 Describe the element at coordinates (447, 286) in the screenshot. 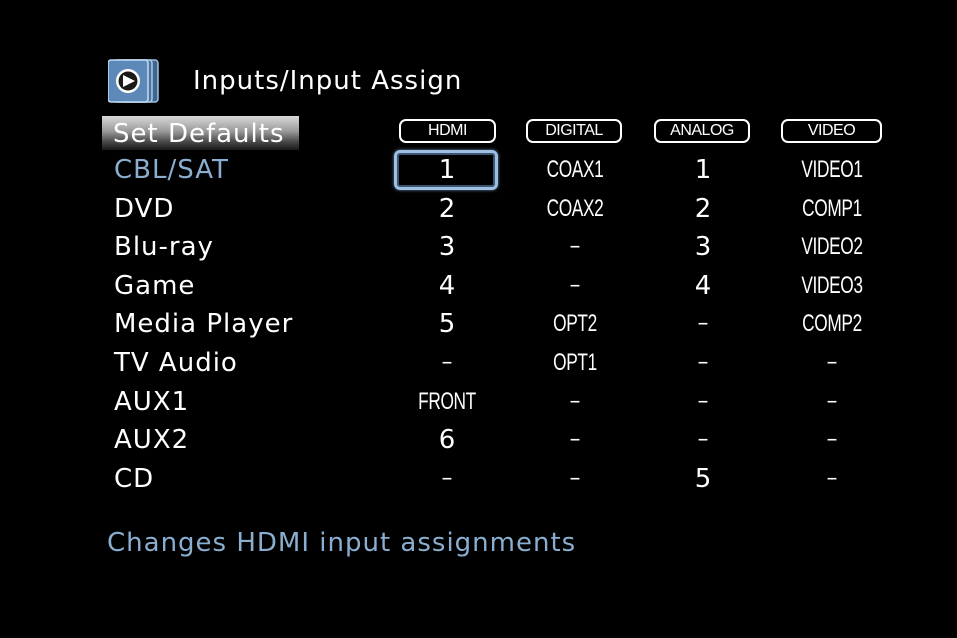

I see `cell-hdmi: 4` at that location.